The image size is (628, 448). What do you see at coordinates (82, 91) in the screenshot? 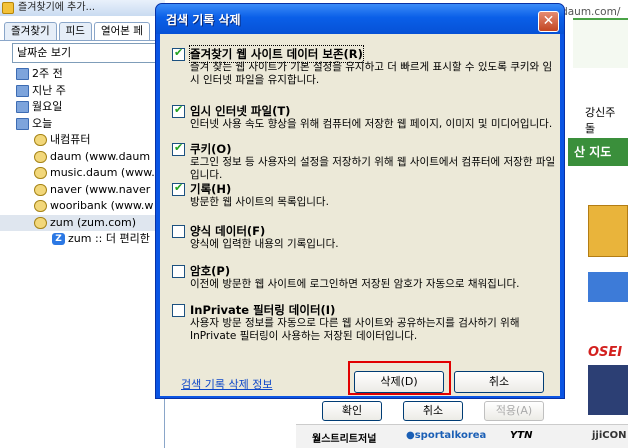
I see `tree-item-last-week: 지난 주` at bounding box center [82, 91].